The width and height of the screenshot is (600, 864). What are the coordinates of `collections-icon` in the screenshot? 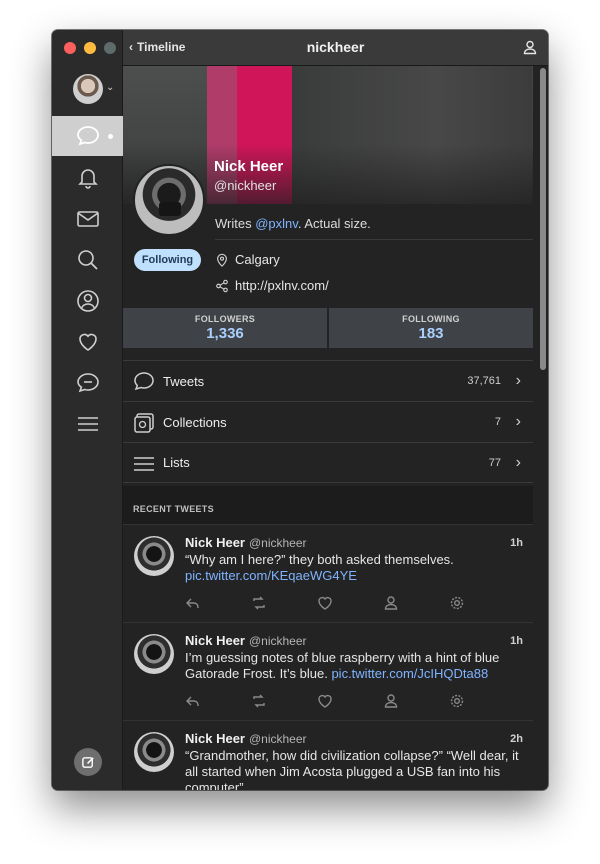 It's located at (144, 423).